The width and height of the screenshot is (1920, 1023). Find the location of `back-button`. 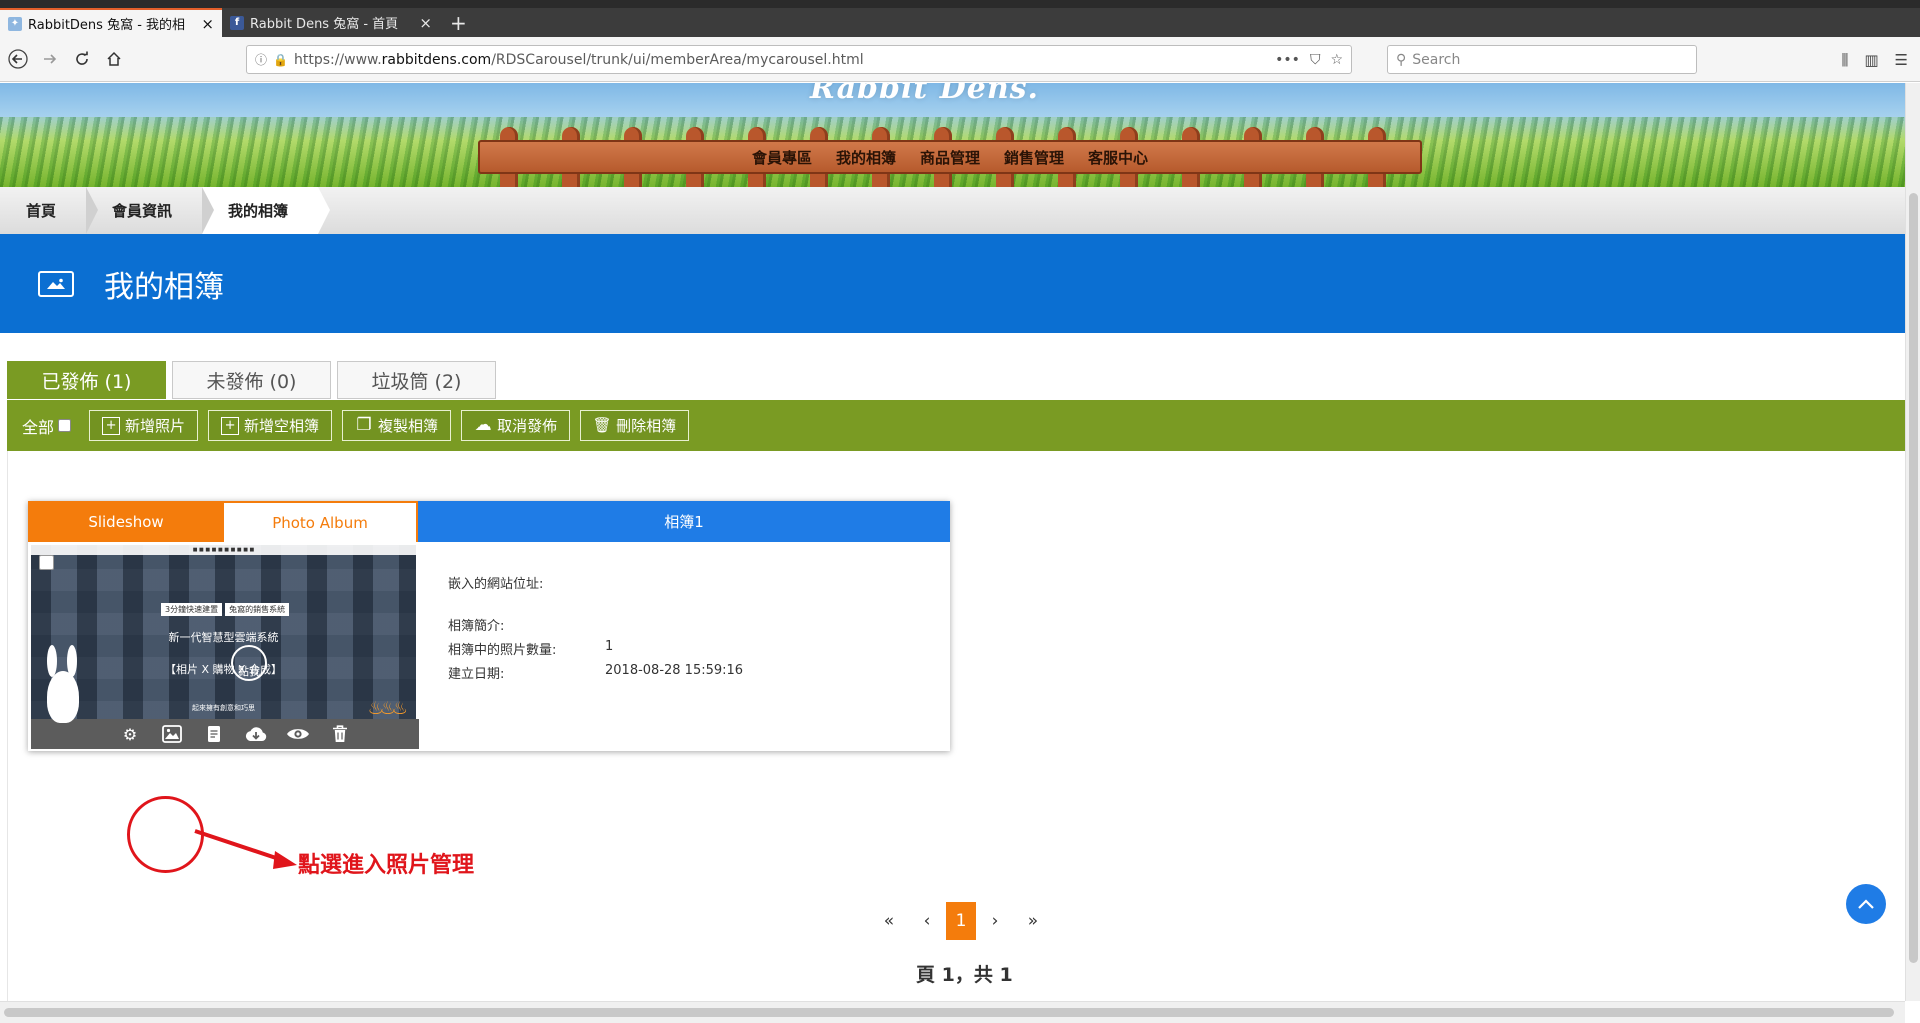

back-button is located at coordinates (18, 59).